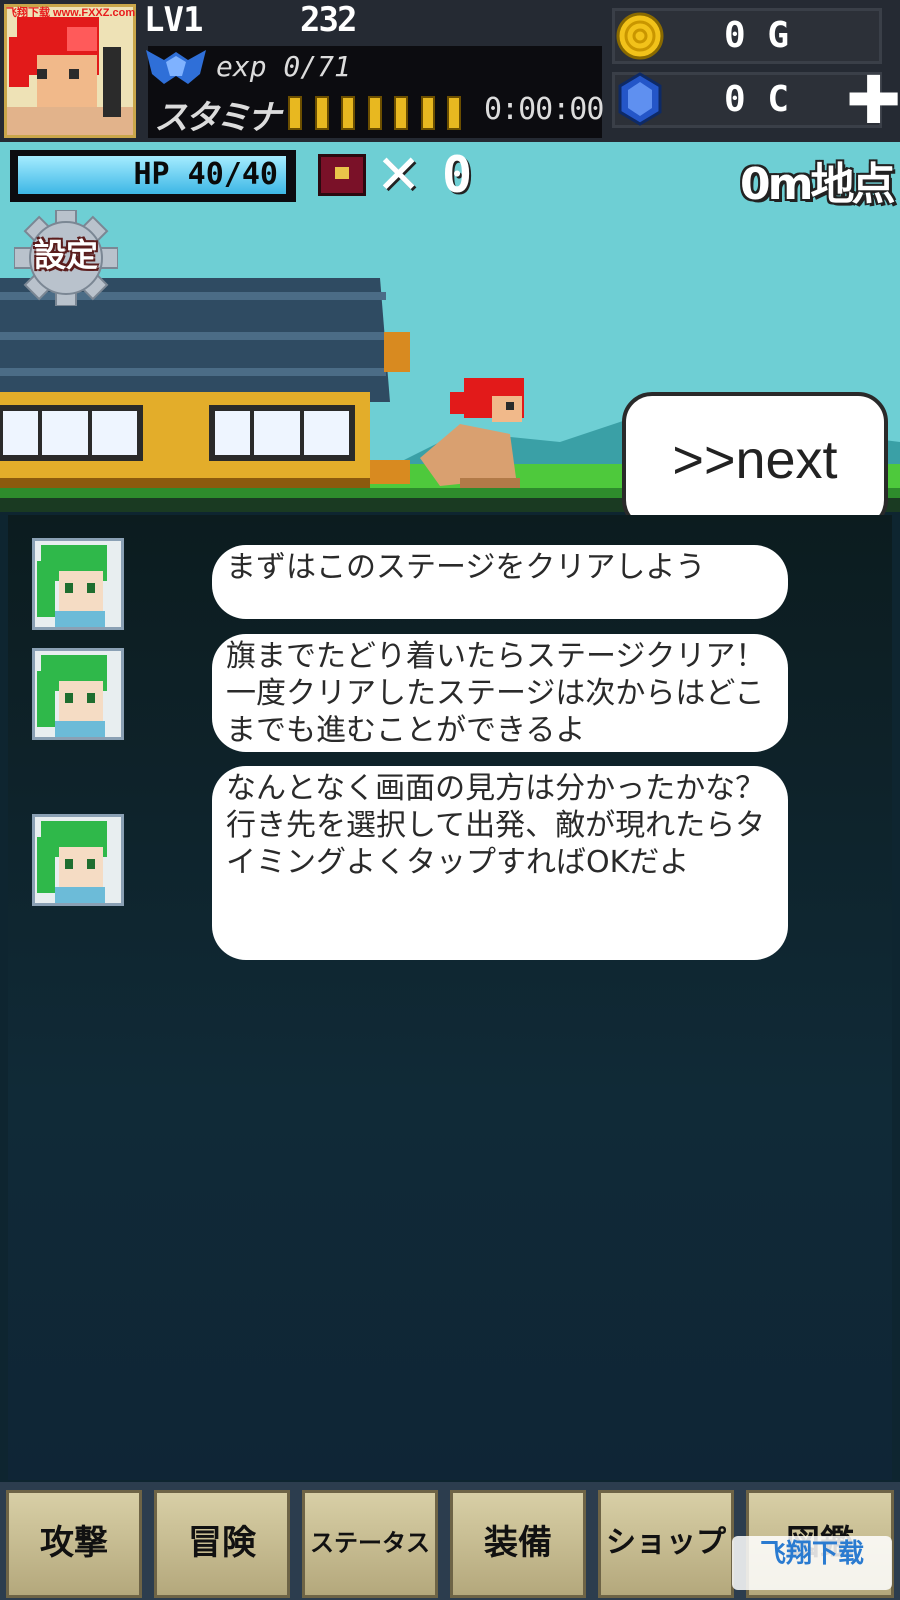 This screenshot has height=1600, width=900. What do you see at coordinates (283, 66) in the screenshot?
I see `exp-progress-text: exp 0/71` at bounding box center [283, 66].